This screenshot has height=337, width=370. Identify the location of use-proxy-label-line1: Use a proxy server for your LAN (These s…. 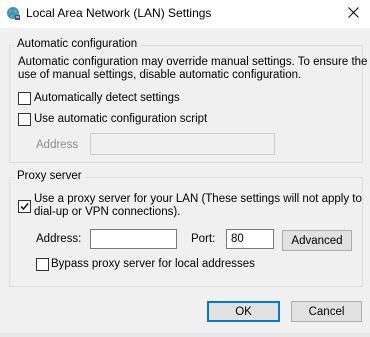
(198, 199).